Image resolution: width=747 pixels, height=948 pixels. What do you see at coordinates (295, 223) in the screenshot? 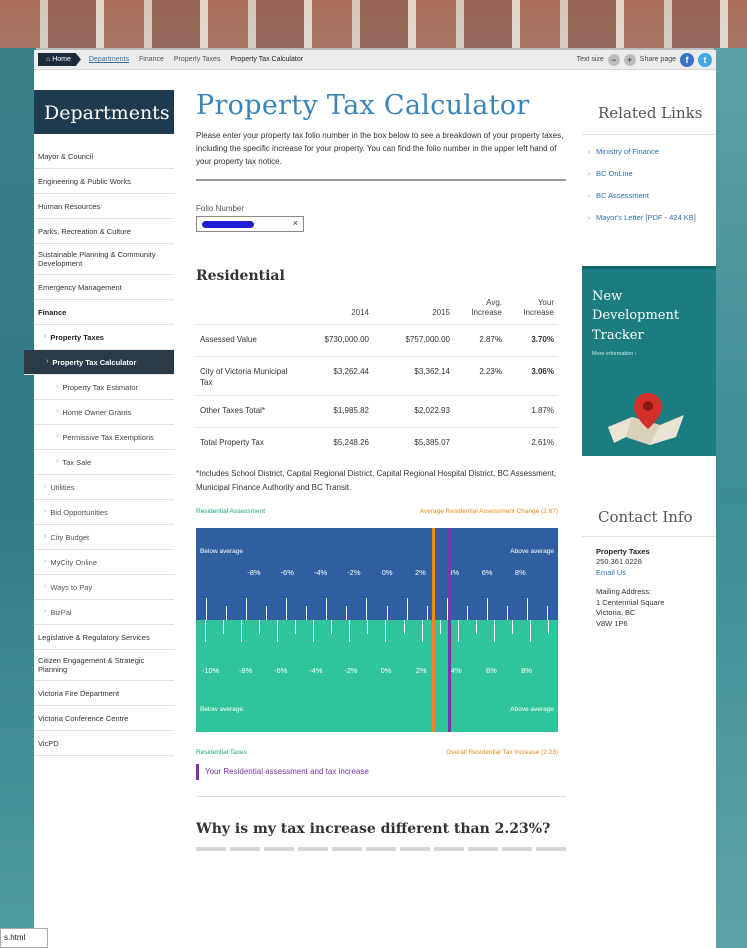
I see `clear-input-icon: ×` at bounding box center [295, 223].